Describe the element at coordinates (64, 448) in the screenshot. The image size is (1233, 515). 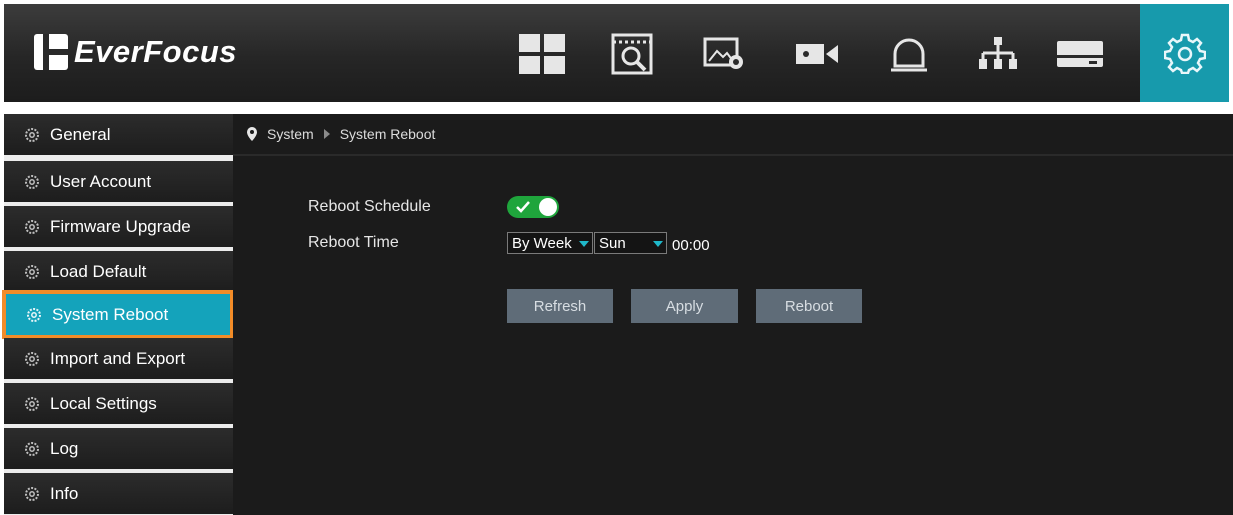
I see `sidebar-item-label: Log` at that location.